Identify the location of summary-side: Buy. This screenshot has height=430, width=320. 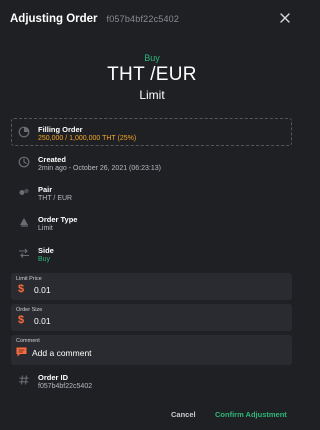
(152, 58).